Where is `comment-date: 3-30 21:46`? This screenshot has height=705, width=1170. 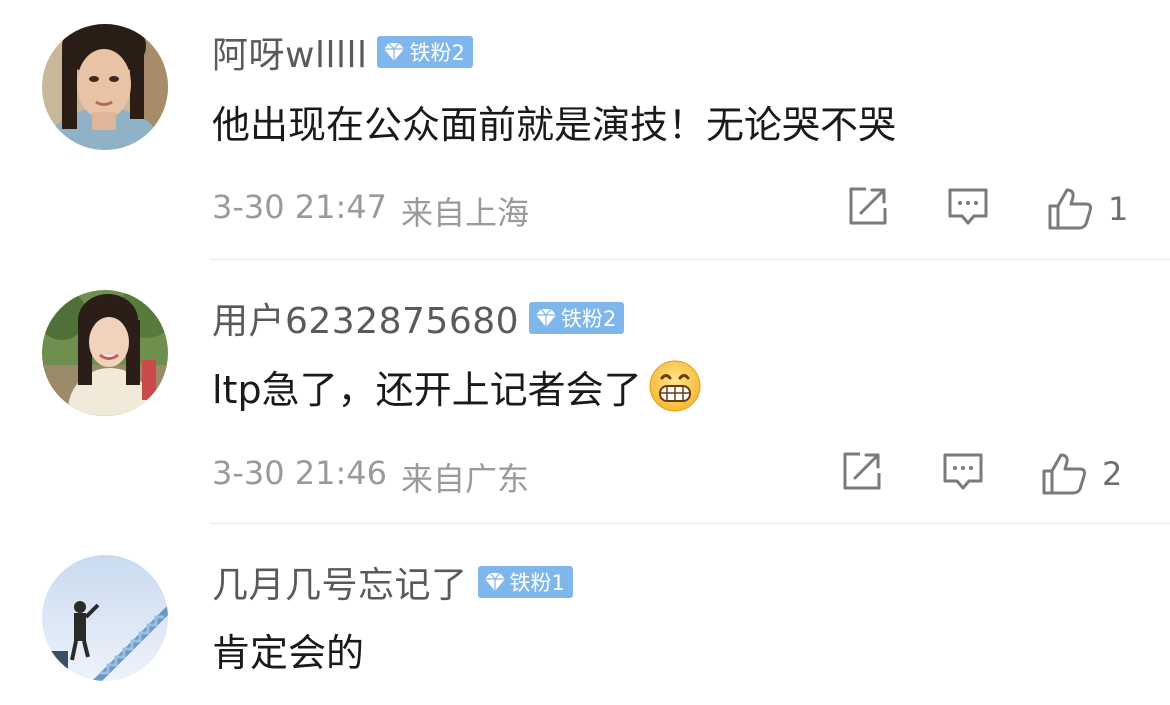 comment-date: 3-30 21:46 is located at coordinates (300, 473).